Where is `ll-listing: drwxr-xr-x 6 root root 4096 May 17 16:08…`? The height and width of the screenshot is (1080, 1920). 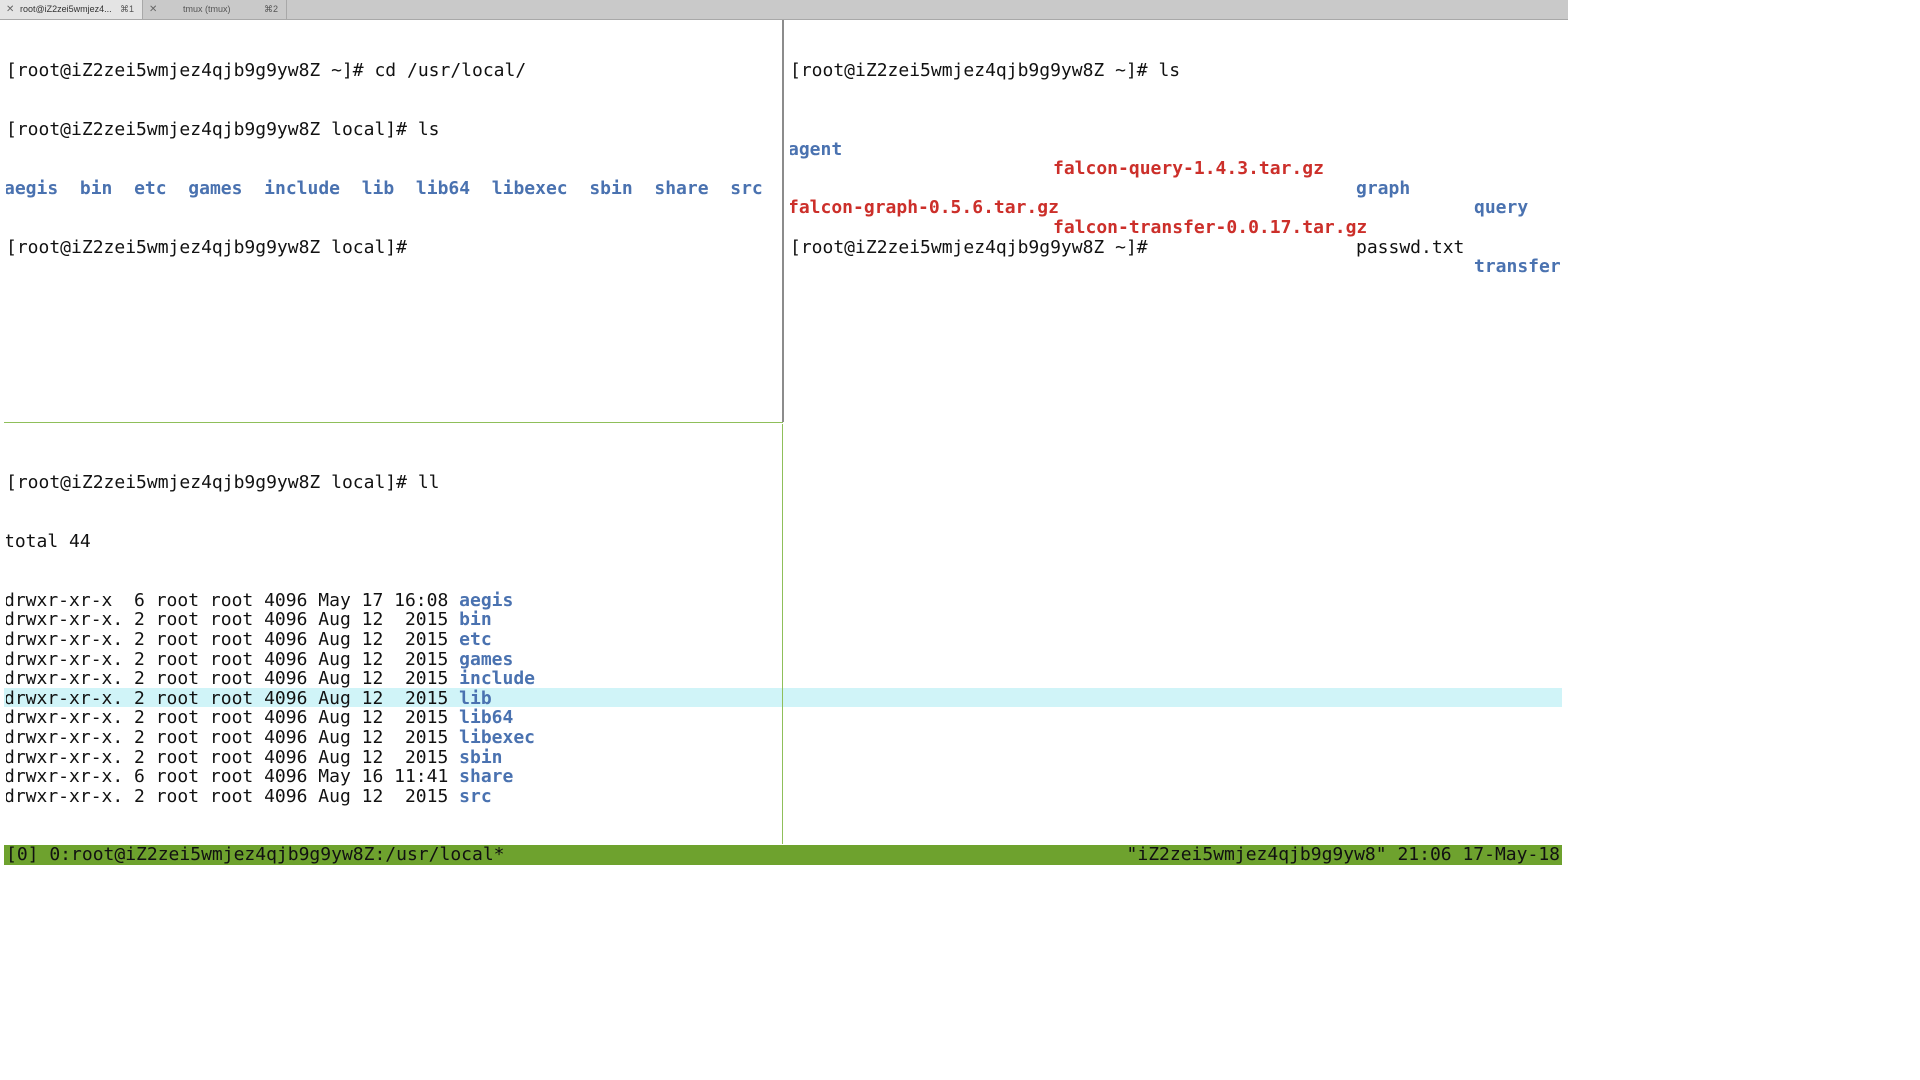 ll-listing: drwxr-xr-x 6 root root 4096 May 17 16:08… is located at coordinates (393, 698).